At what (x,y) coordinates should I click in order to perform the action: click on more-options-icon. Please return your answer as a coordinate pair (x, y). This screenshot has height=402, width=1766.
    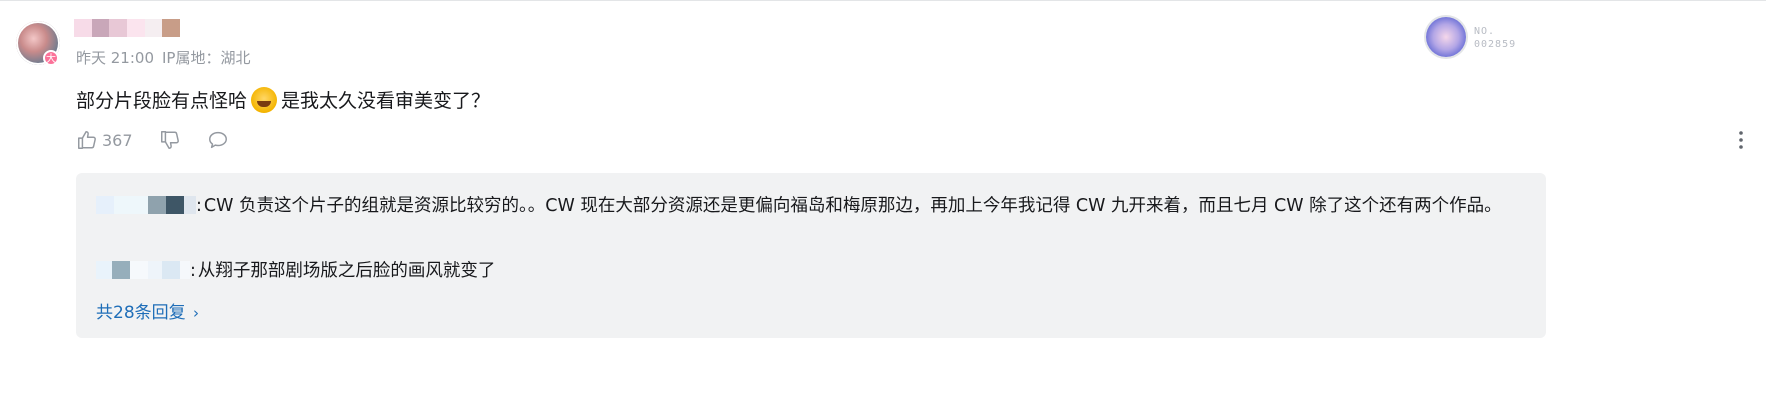
    Looking at the image, I should click on (1741, 140).